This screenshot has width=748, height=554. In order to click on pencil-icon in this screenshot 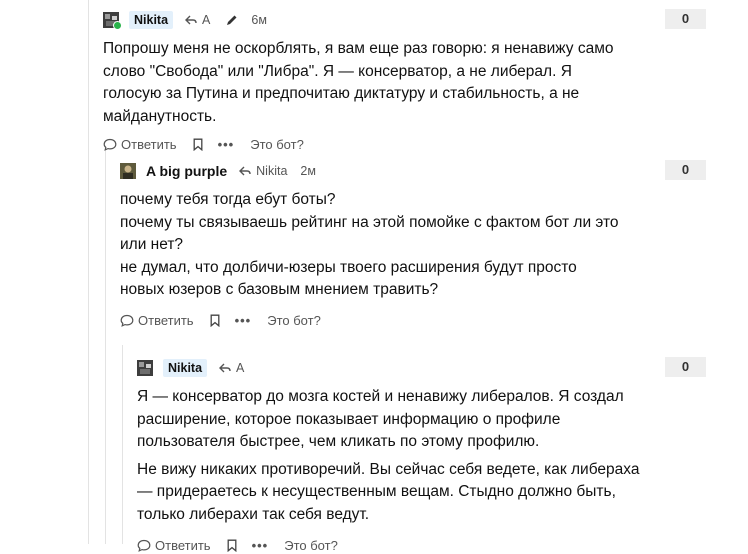, I will do `click(232, 20)`.